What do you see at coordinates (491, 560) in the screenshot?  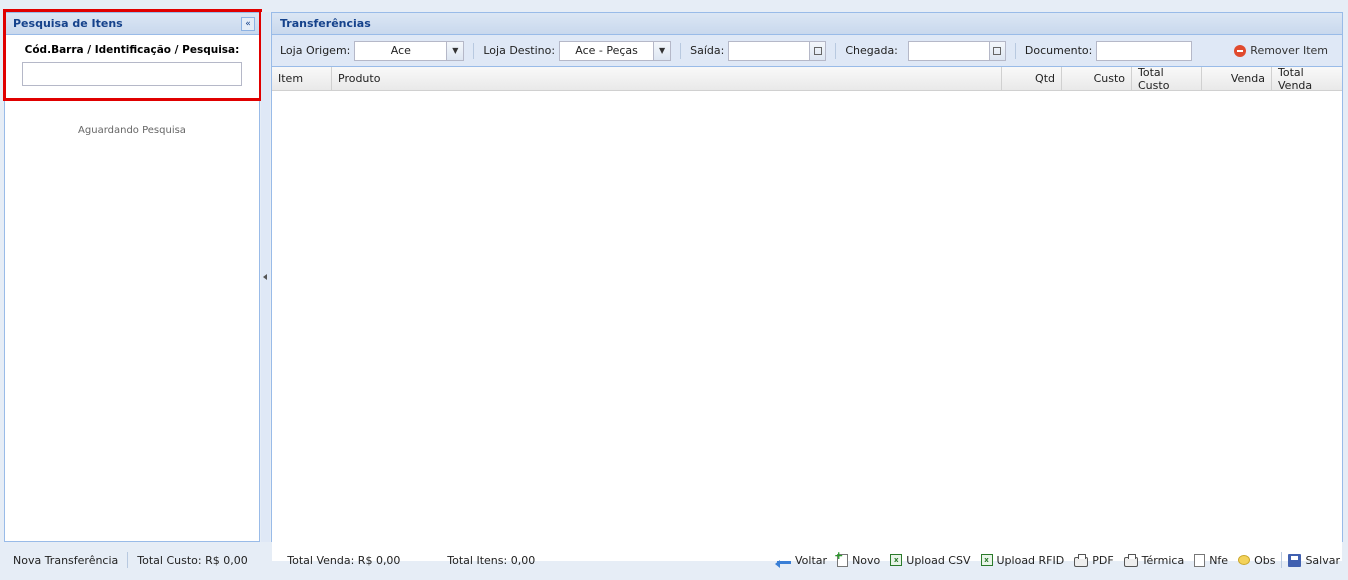 I see `total-itens-status: Total Itens: 0,00` at bounding box center [491, 560].